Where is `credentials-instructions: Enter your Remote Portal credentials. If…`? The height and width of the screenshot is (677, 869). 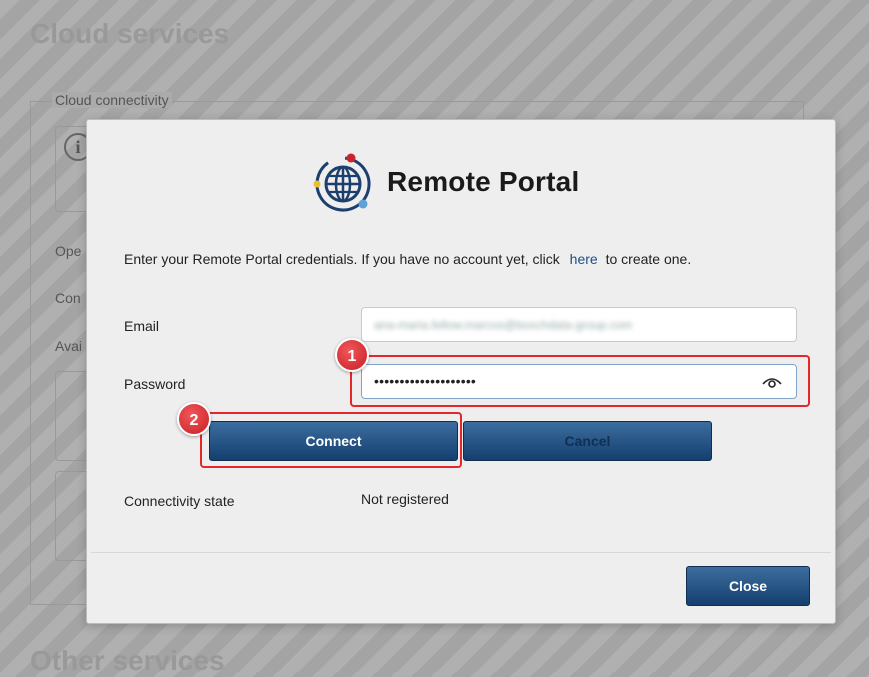
credentials-instructions: Enter your Remote Portal credentials. If… is located at coordinates (407, 259).